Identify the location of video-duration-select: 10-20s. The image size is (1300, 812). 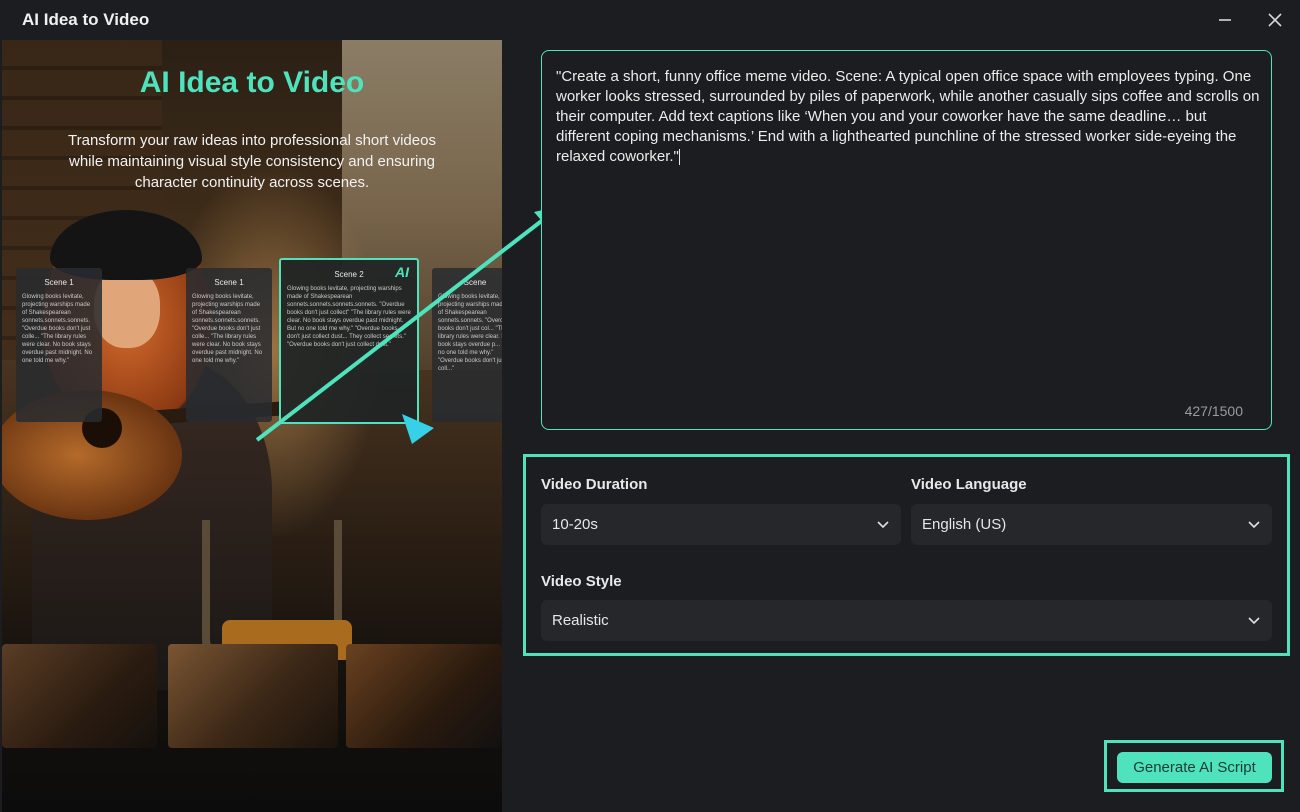
(721, 524).